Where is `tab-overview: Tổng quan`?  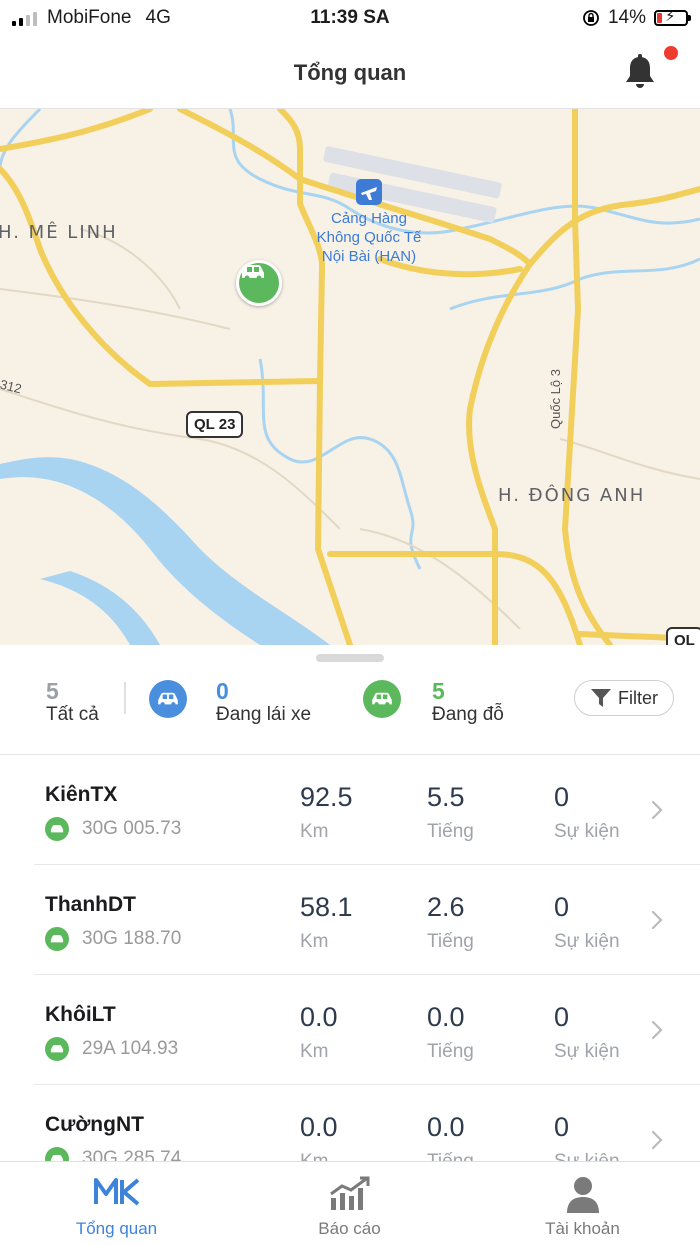 tab-overview: Tổng quan is located at coordinates (116, 1203).